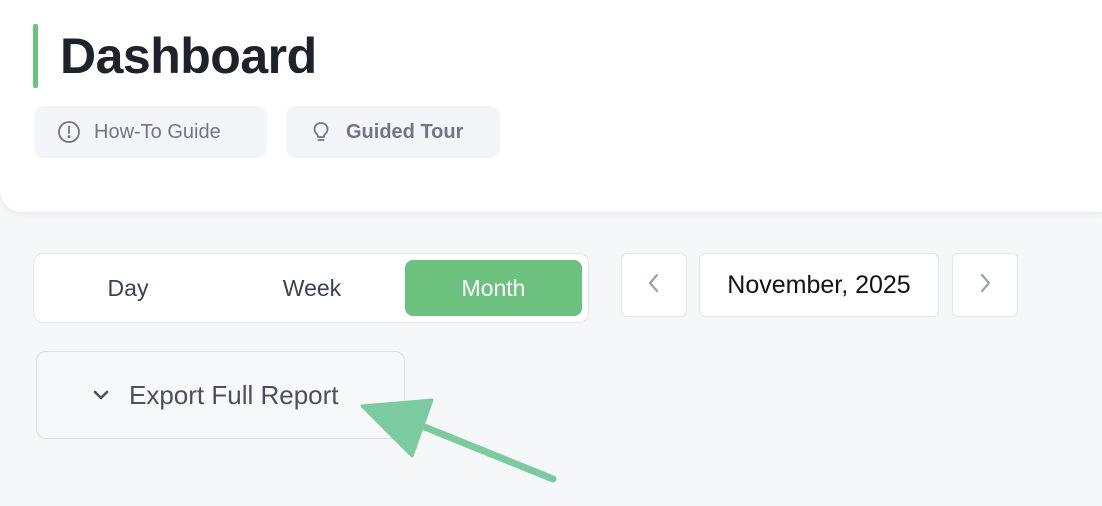 This screenshot has width=1102, height=506. I want to click on chevron-down-icon, so click(101, 395).